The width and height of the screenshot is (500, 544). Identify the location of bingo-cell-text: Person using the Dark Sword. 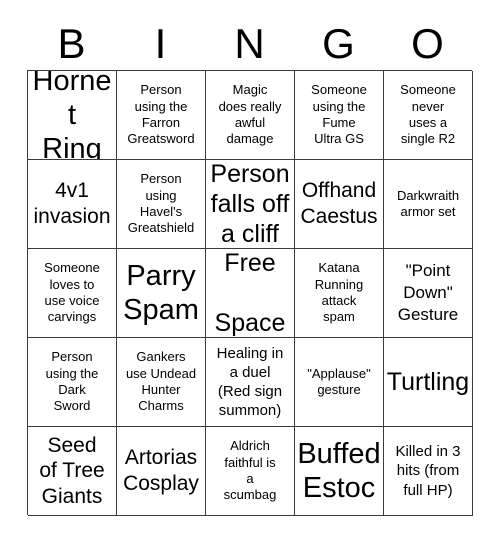
(72, 381).